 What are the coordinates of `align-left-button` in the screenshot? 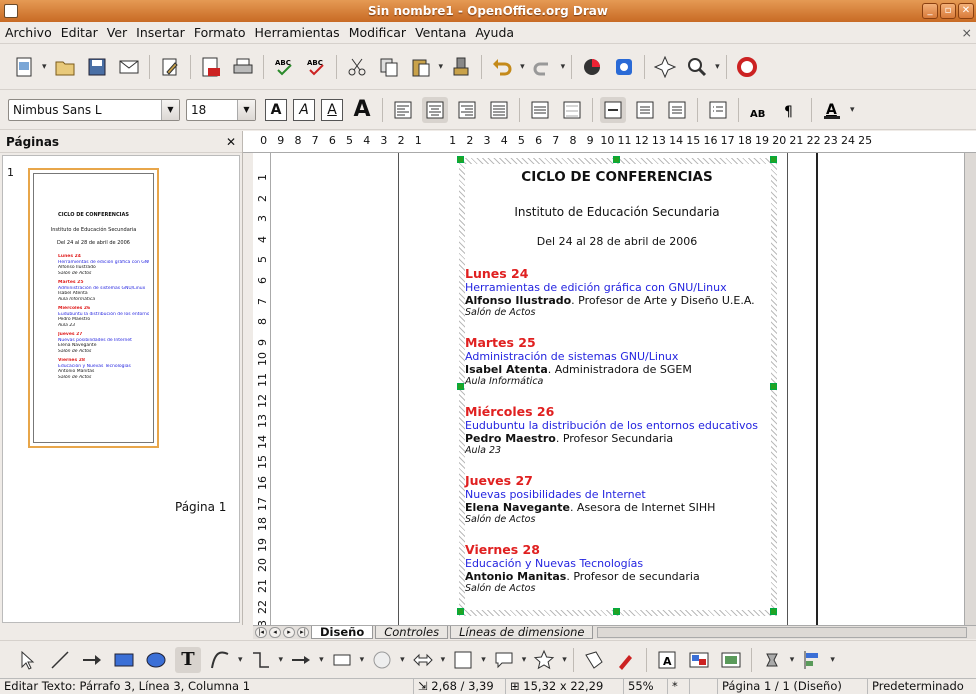 It's located at (403, 110).